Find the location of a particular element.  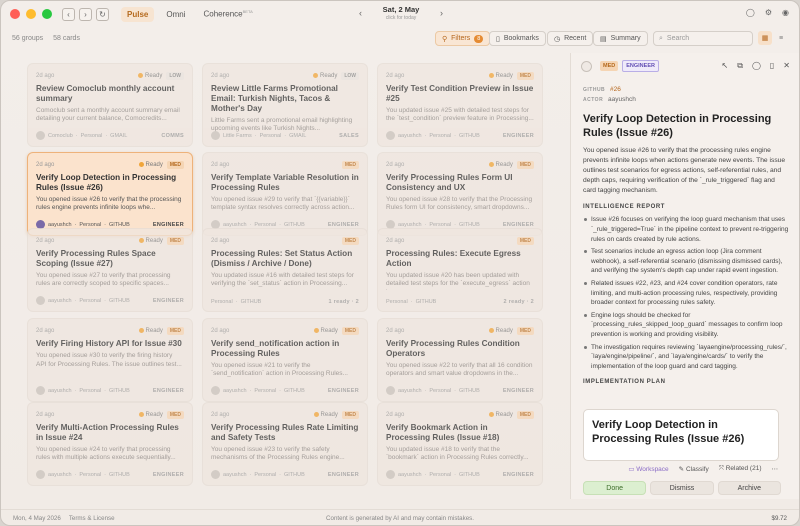

date-display: Sat, 2 May click for today is located at coordinates (401, 13).